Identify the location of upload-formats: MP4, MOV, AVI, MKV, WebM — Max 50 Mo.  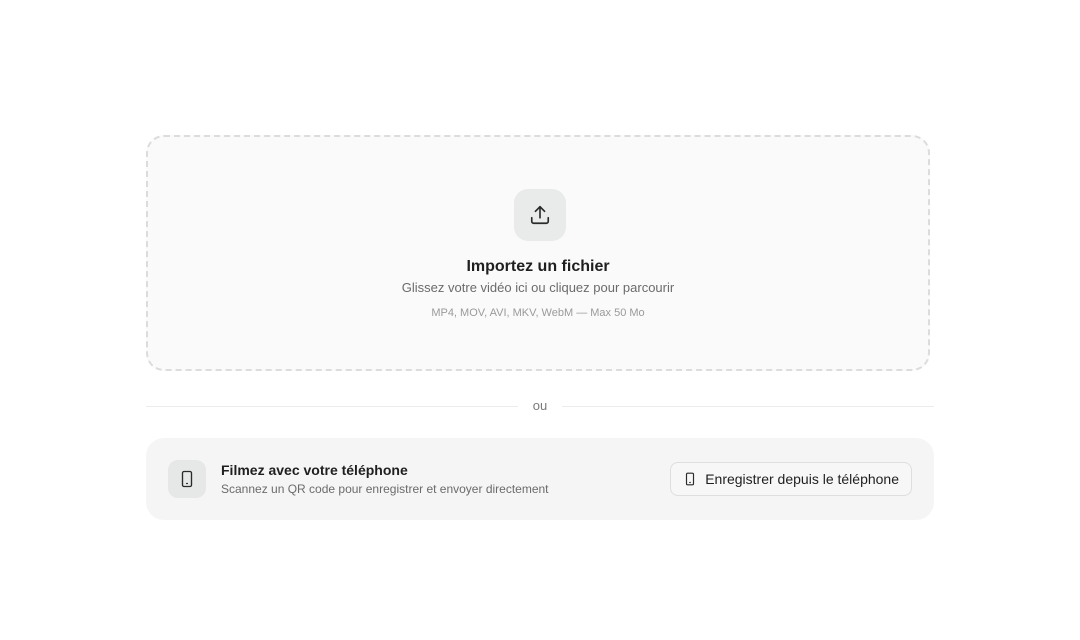
(538, 313).